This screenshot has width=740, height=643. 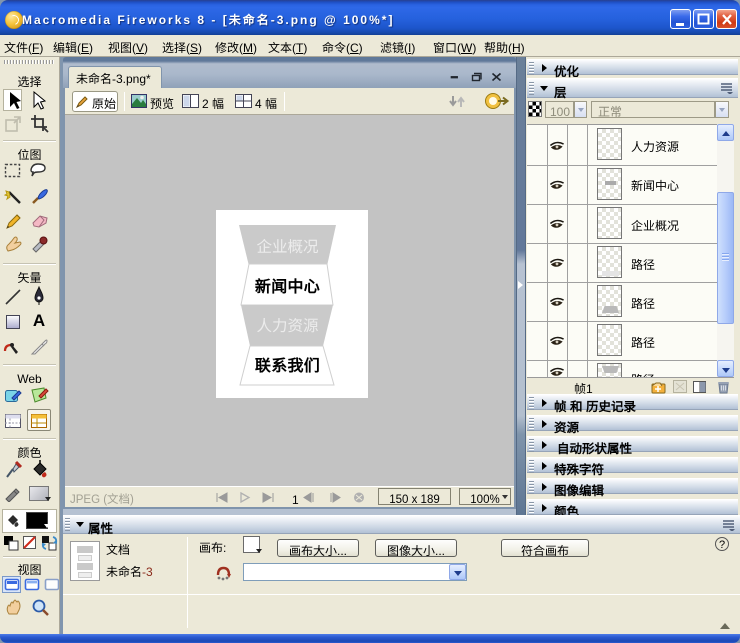 I want to click on svg-text: 新闻中心, so click(x=287, y=285).